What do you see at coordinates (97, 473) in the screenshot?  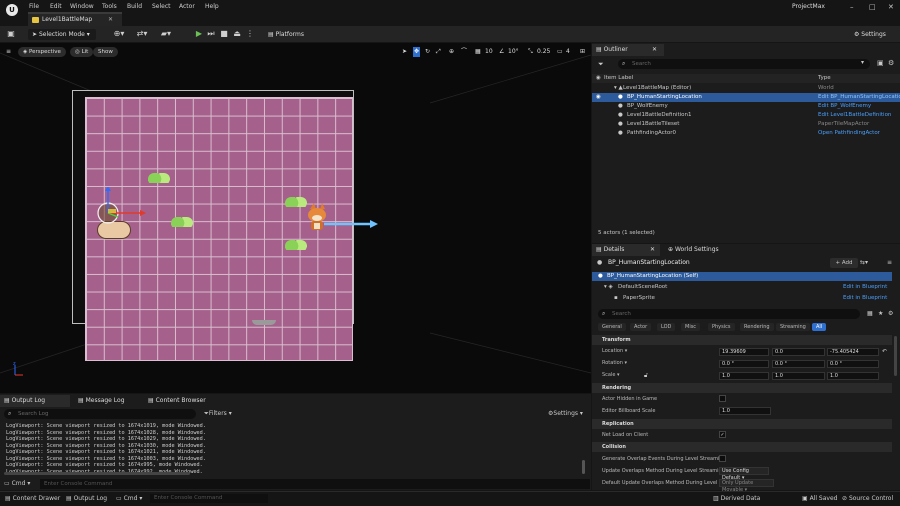 I see `log-horizontal-scrollbar` at bounding box center [97, 473].